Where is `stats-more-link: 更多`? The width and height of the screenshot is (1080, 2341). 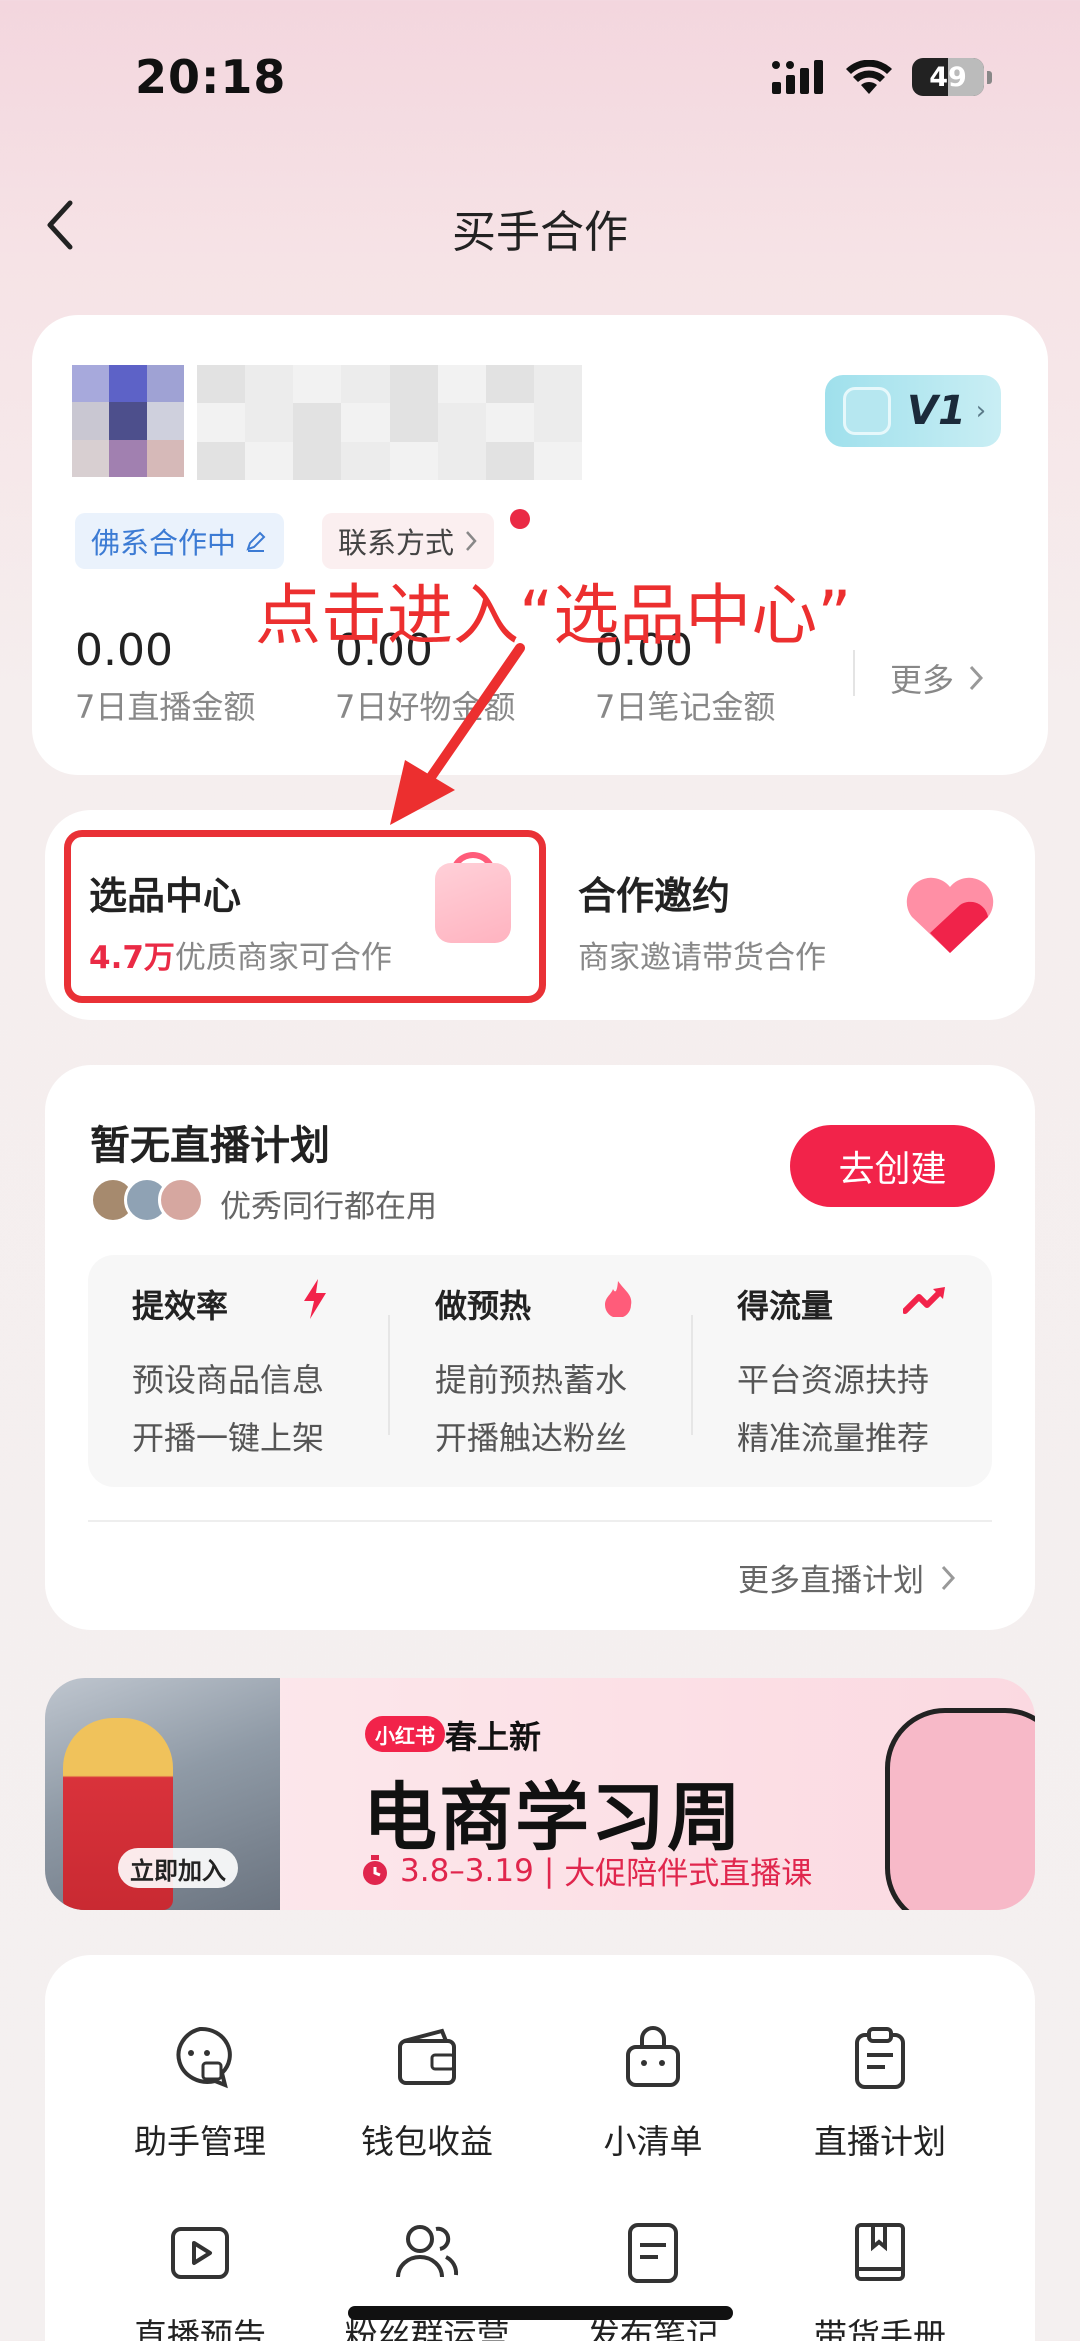 stats-more-link: 更多 is located at coordinates (937, 678).